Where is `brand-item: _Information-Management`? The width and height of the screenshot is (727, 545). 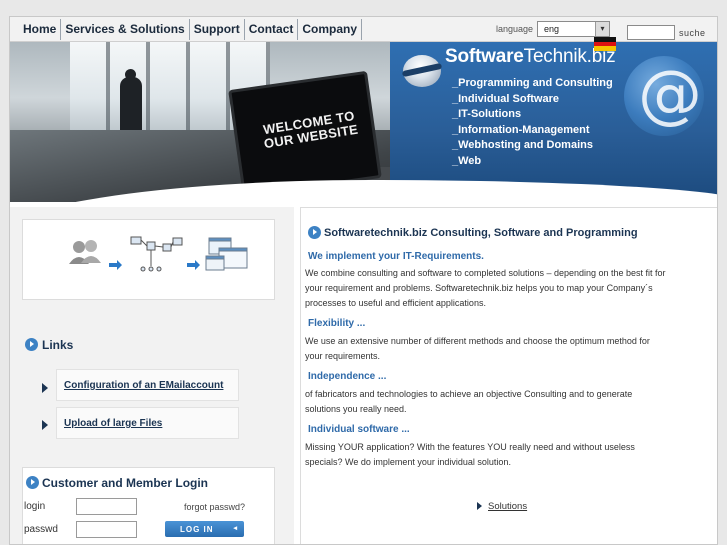 brand-item: _Information-Management is located at coordinates (521, 129).